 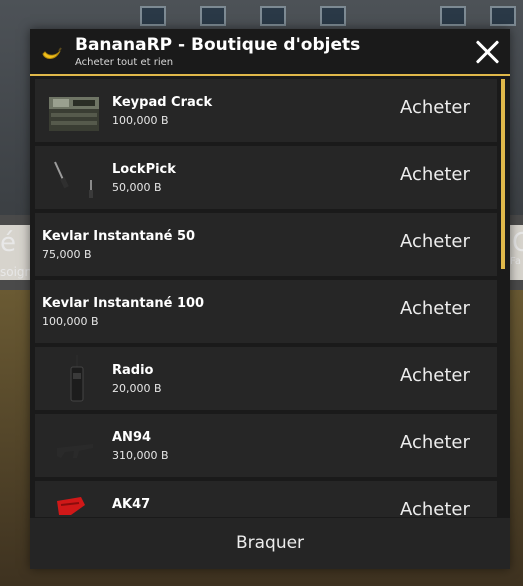 What do you see at coordinates (266, 177) in the screenshot?
I see `list-item-lockpick: LockPick 50,000 B Acheter` at bounding box center [266, 177].